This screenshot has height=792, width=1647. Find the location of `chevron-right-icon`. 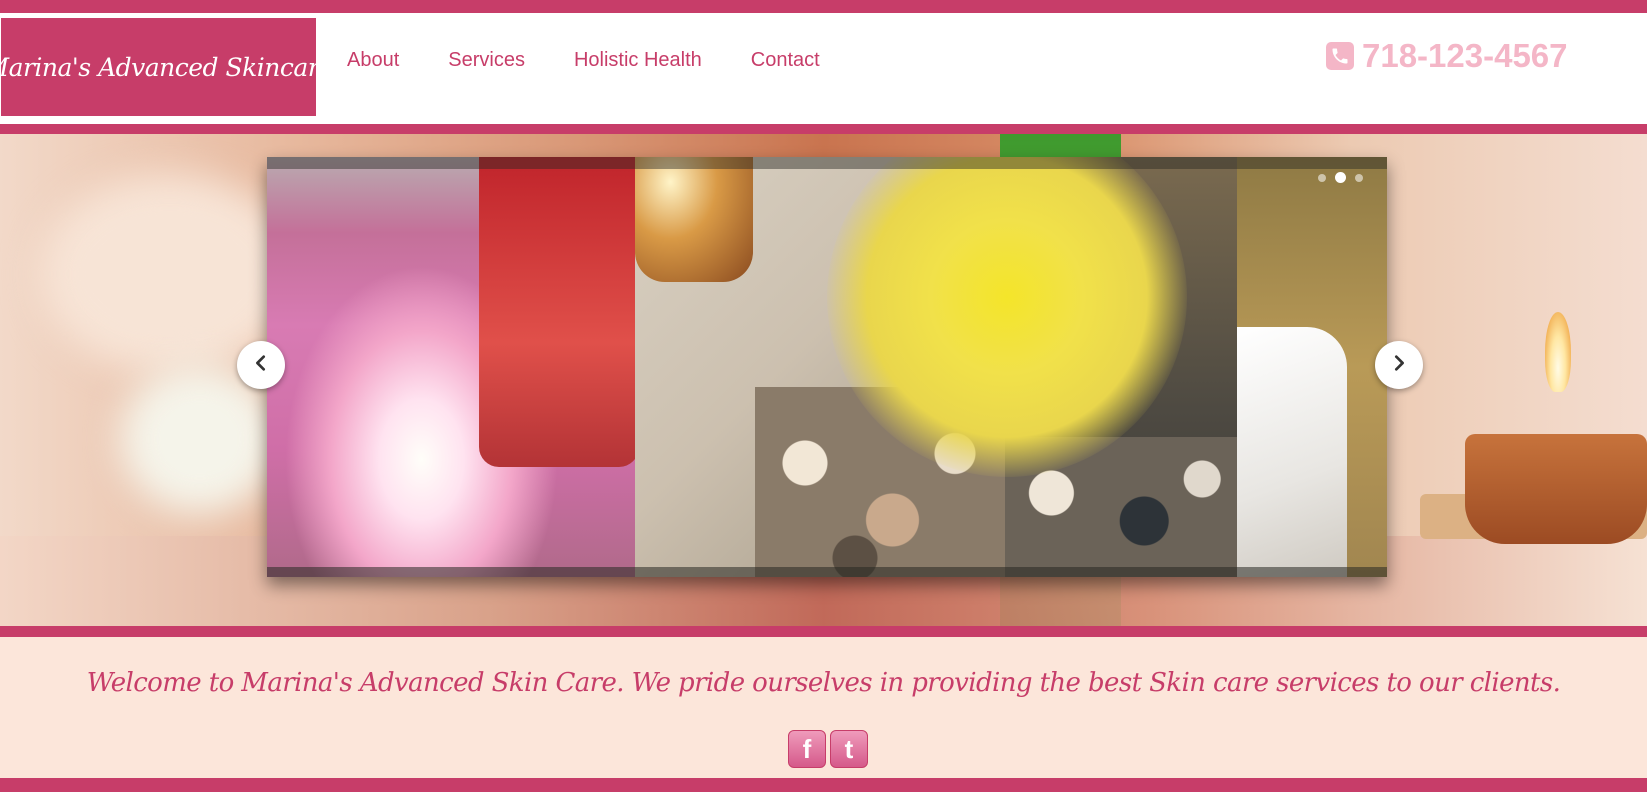

chevron-right-icon is located at coordinates (1399, 365).